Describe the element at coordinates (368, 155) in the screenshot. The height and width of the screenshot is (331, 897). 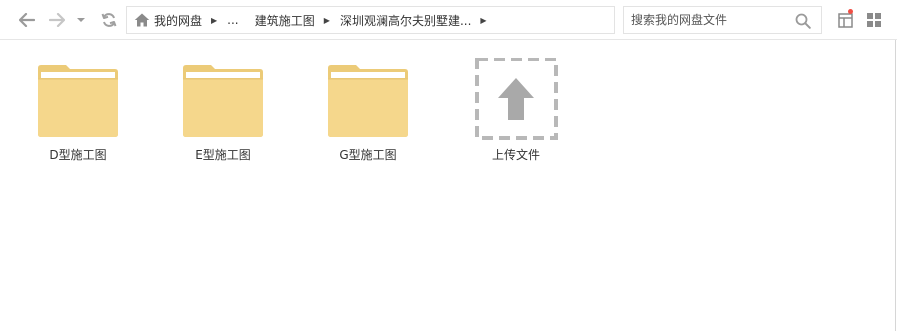
I see `file-label: G型施工图` at that location.